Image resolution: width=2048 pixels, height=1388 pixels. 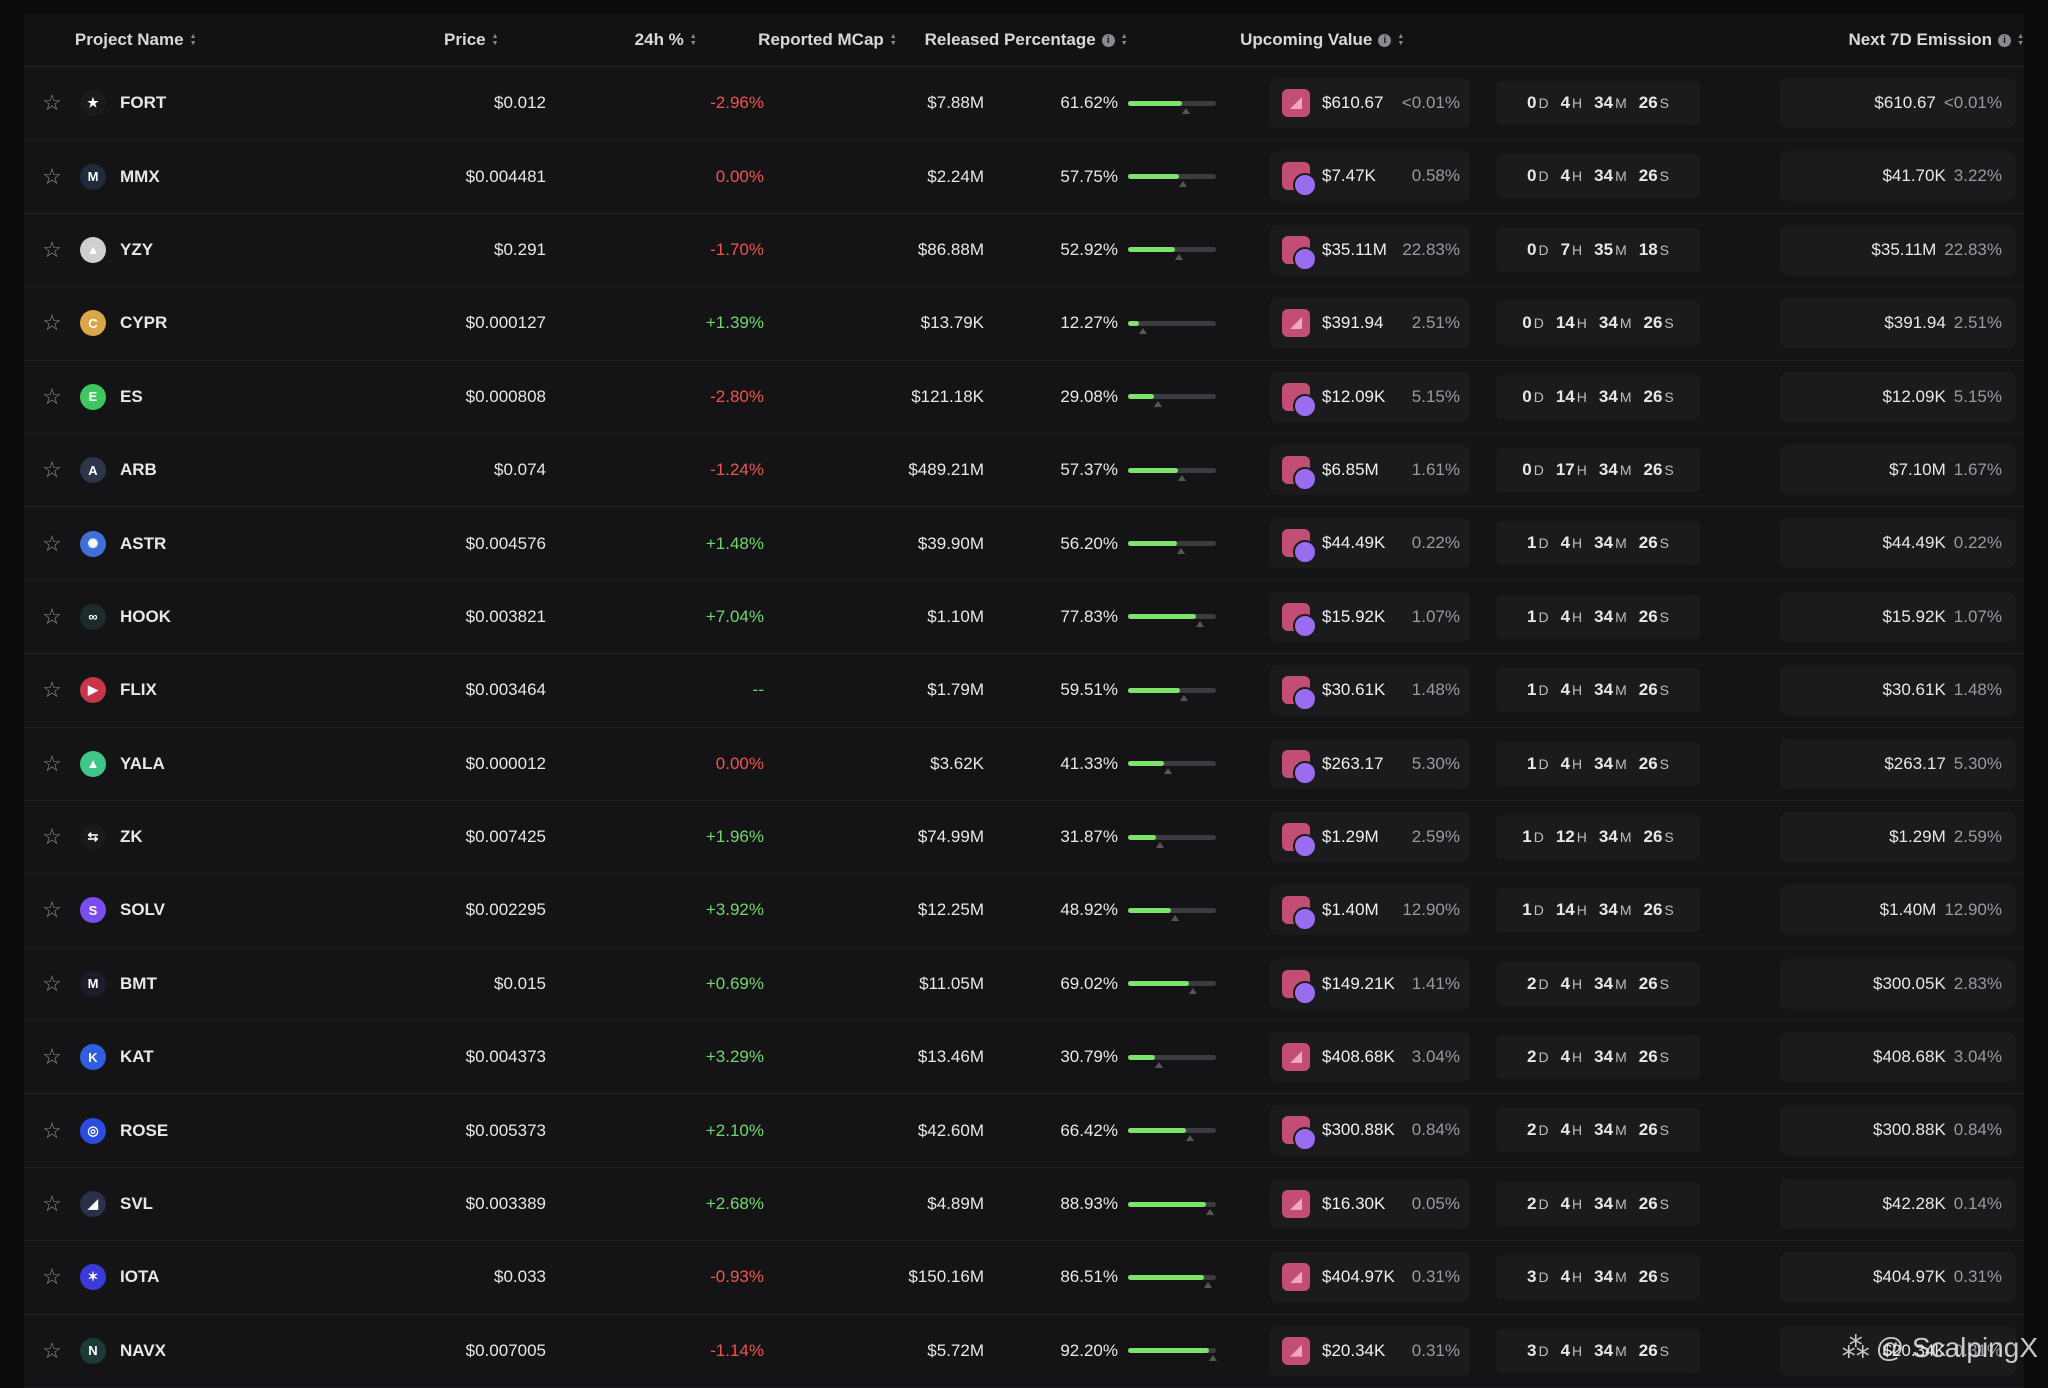 What do you see at coordinates (1370, 176) in the screenshot?
I see `upcoming-value-card: $7.47K 0.58%` at bounding box center [1370, 176].